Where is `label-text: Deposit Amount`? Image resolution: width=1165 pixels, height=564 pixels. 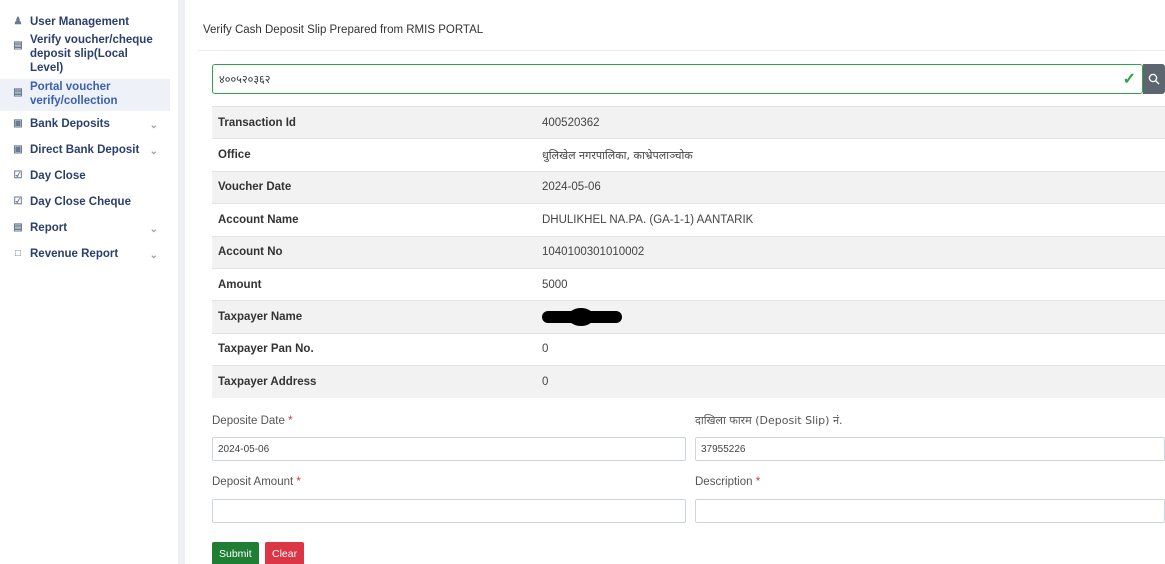
label-text: Deposit Amount is located at coordinates (253, 482).